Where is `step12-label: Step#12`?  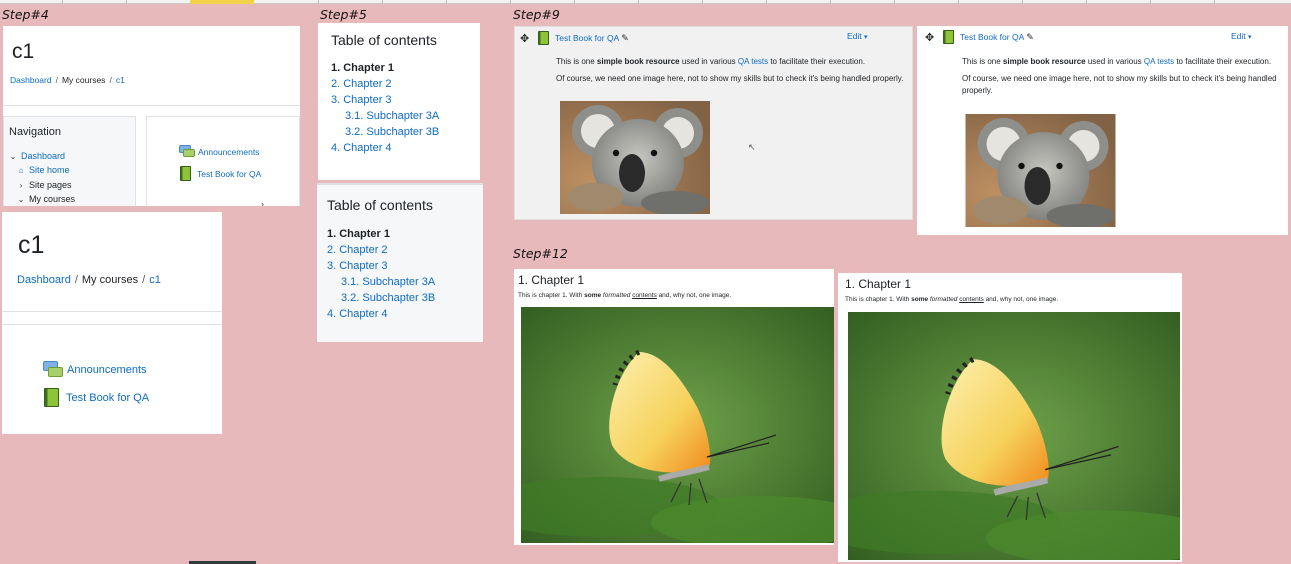 step12-label: Step#12 is located at coordinates (540, 253).